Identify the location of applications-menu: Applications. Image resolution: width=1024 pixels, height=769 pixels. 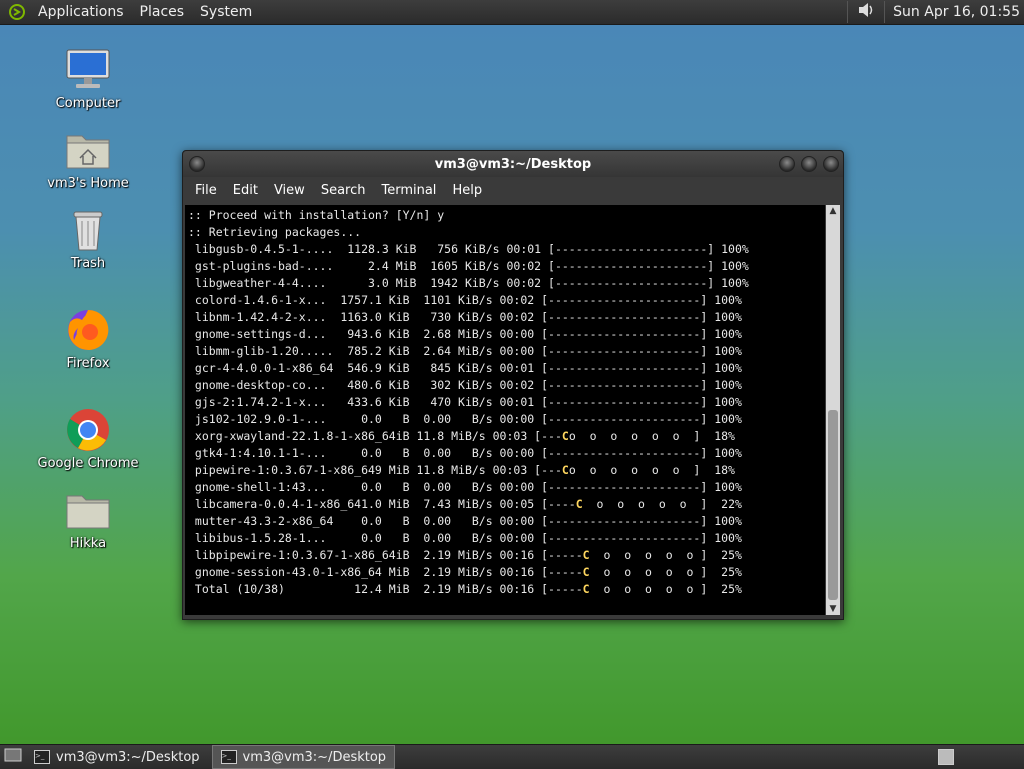
(81, 12).